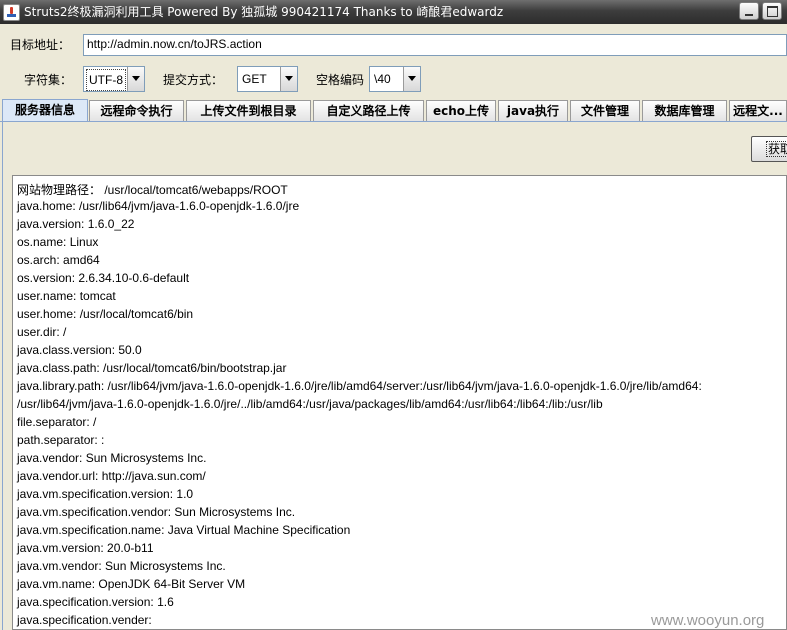 This screenshot has width=787, height=630. What do you see at coordinates (45, 110) in the screenshot?
I see `tab-server-info: 服务器信息` at bounding box center [45, 110].